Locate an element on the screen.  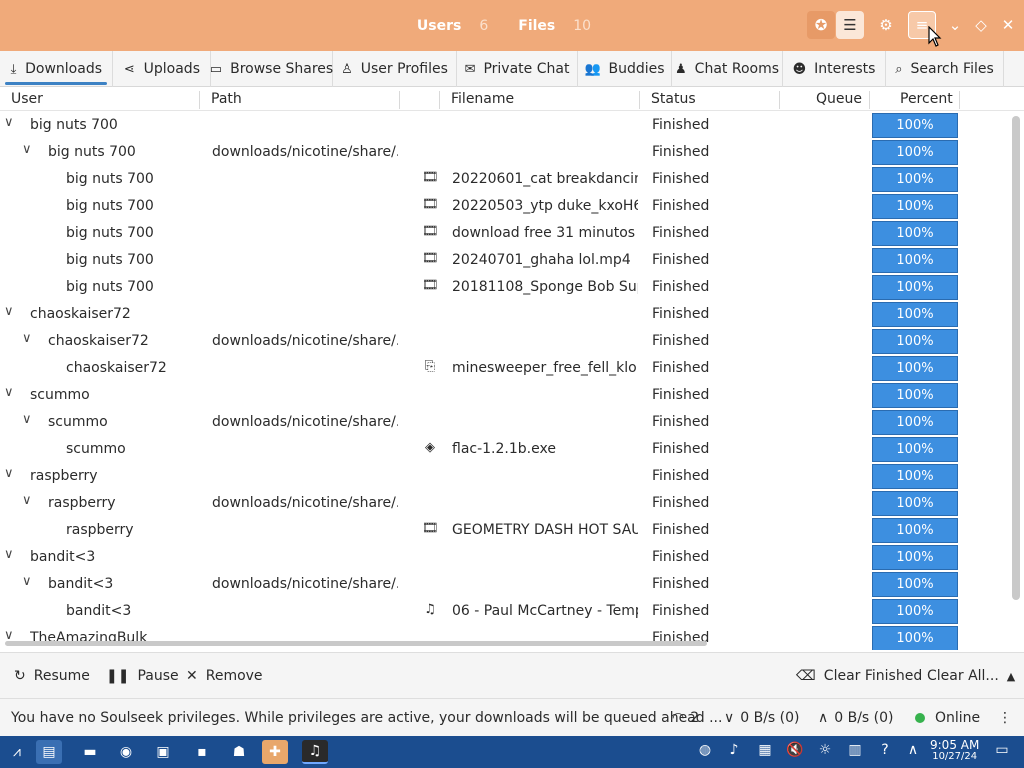
tab-uploads: ⋖ Uploads is located at coordinates (162, 69).